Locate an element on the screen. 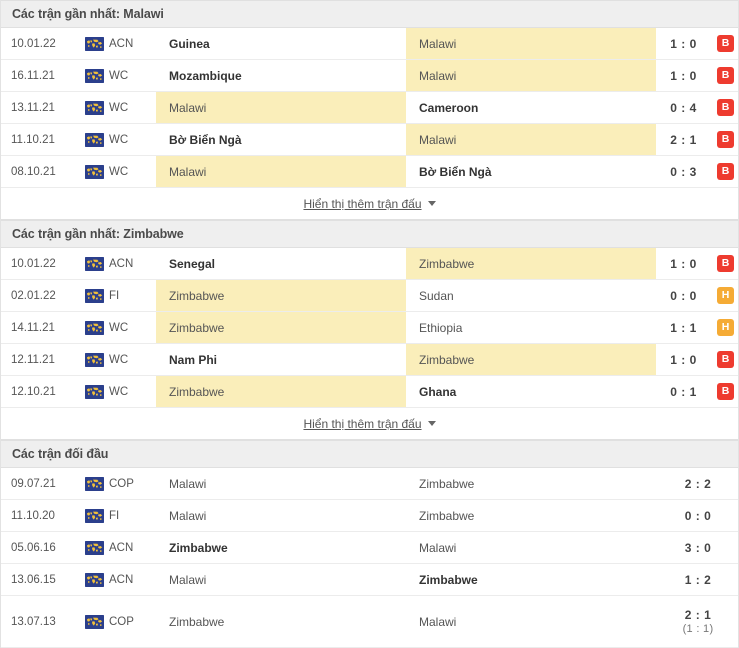 This screenshot has width=739, height=648. home-team-cell: Bờ Biển Ngà is located at coordinates (281, 139).